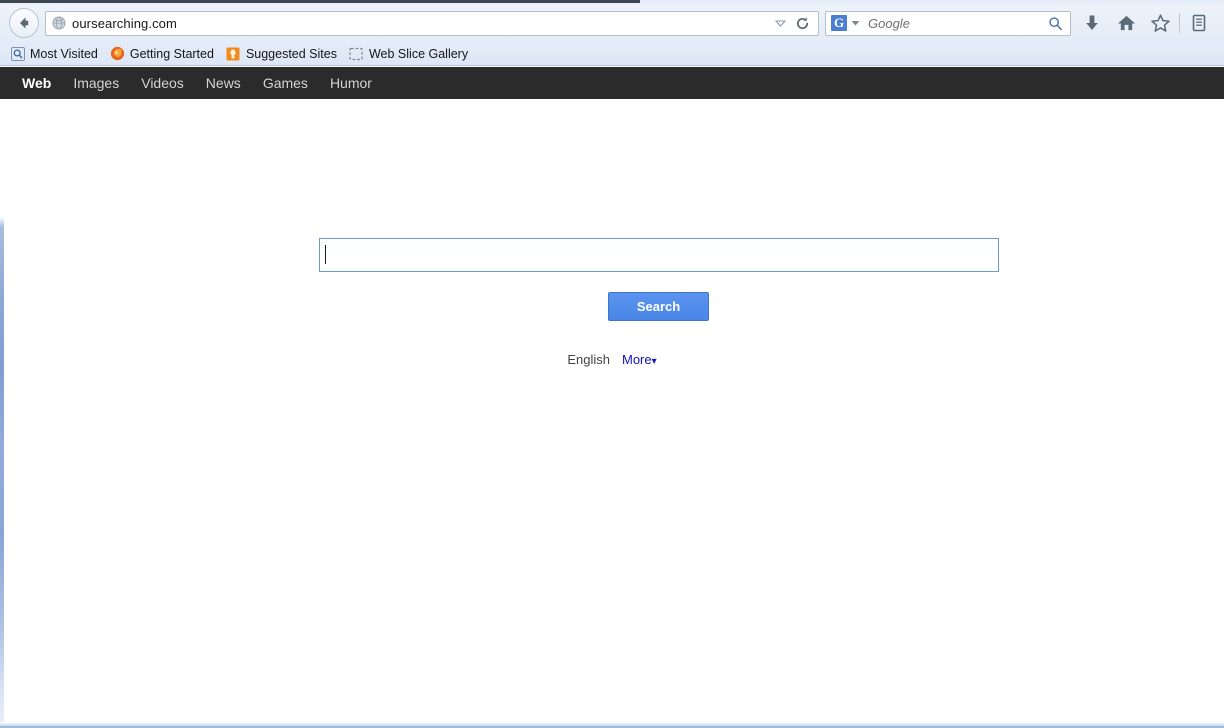 The image size is (1224, 728). I want to click on home-icon, so click(1126, 23).